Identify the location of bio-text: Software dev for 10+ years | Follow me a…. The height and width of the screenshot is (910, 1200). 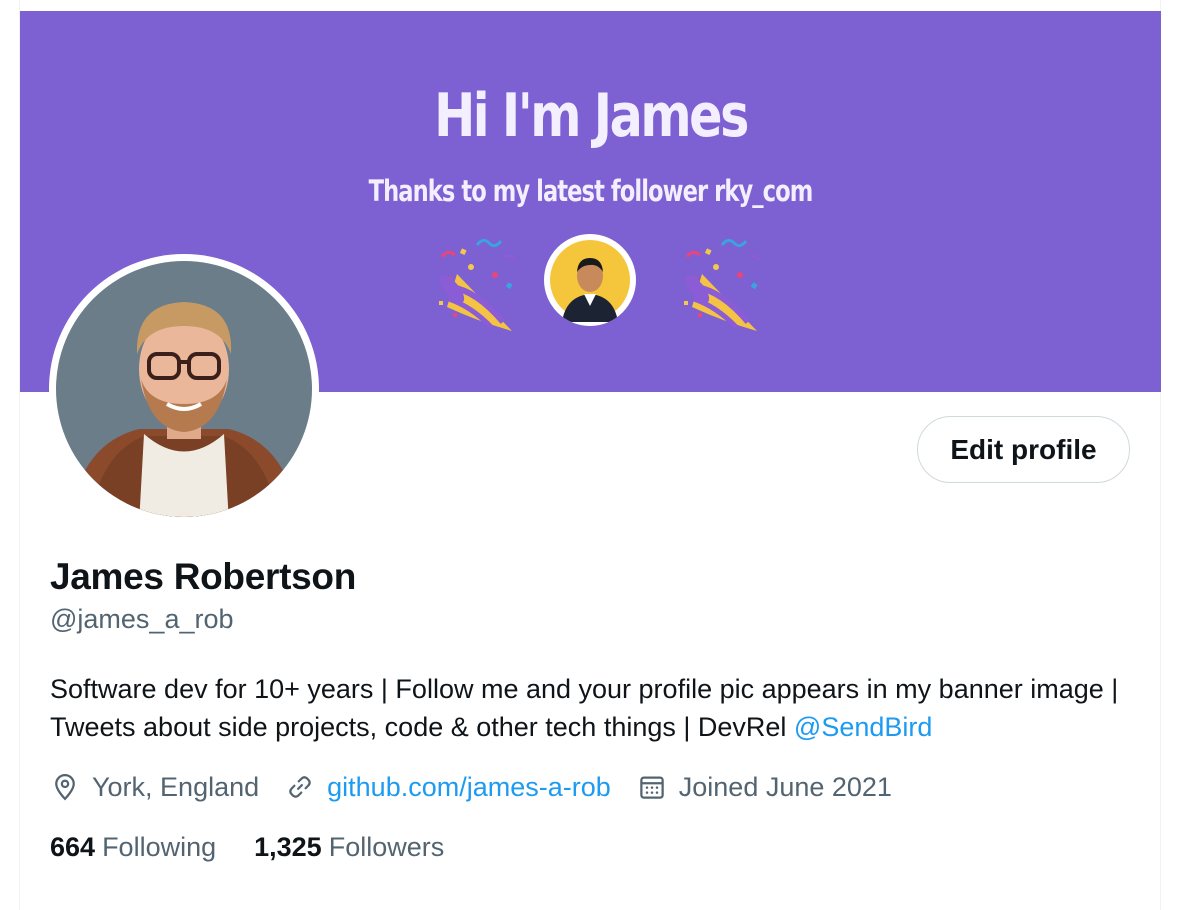
(584, 708).